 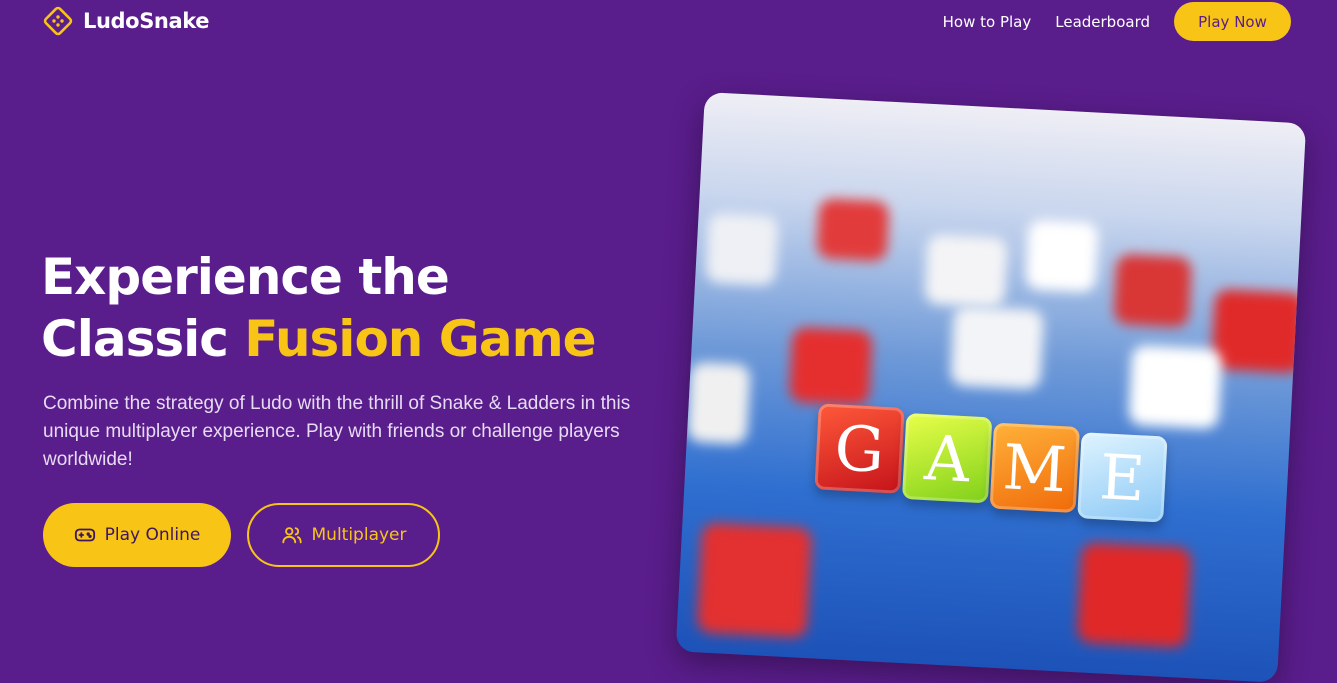 What do you see at coordinates (245, 277) in the screenshot?
I see `hero-title-line1: Experience the` at bounding box center [245, 277].